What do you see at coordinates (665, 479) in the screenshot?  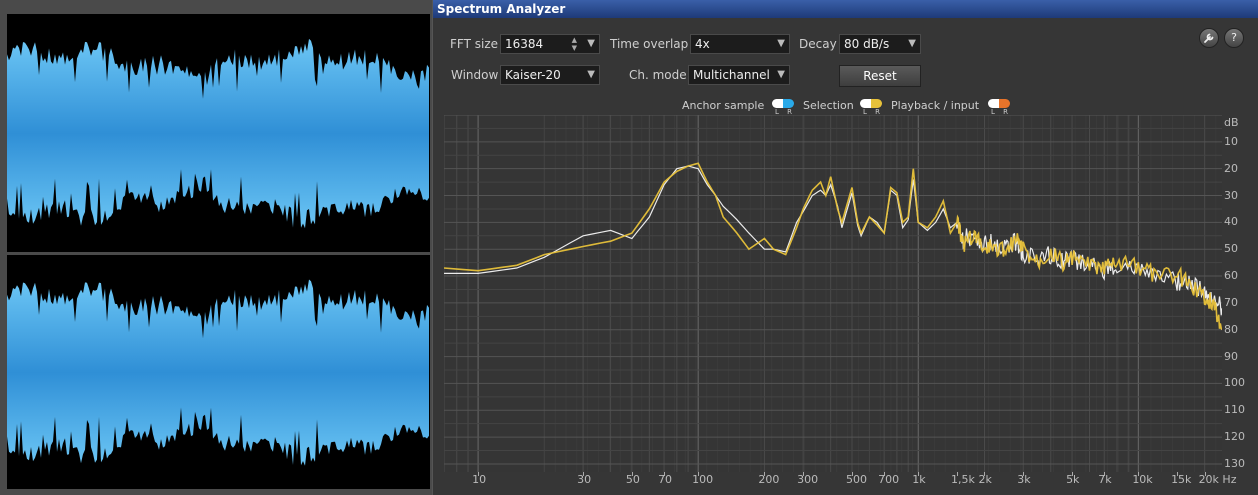 I see `frequency-tick: 70` at bounding box center [665, 479].